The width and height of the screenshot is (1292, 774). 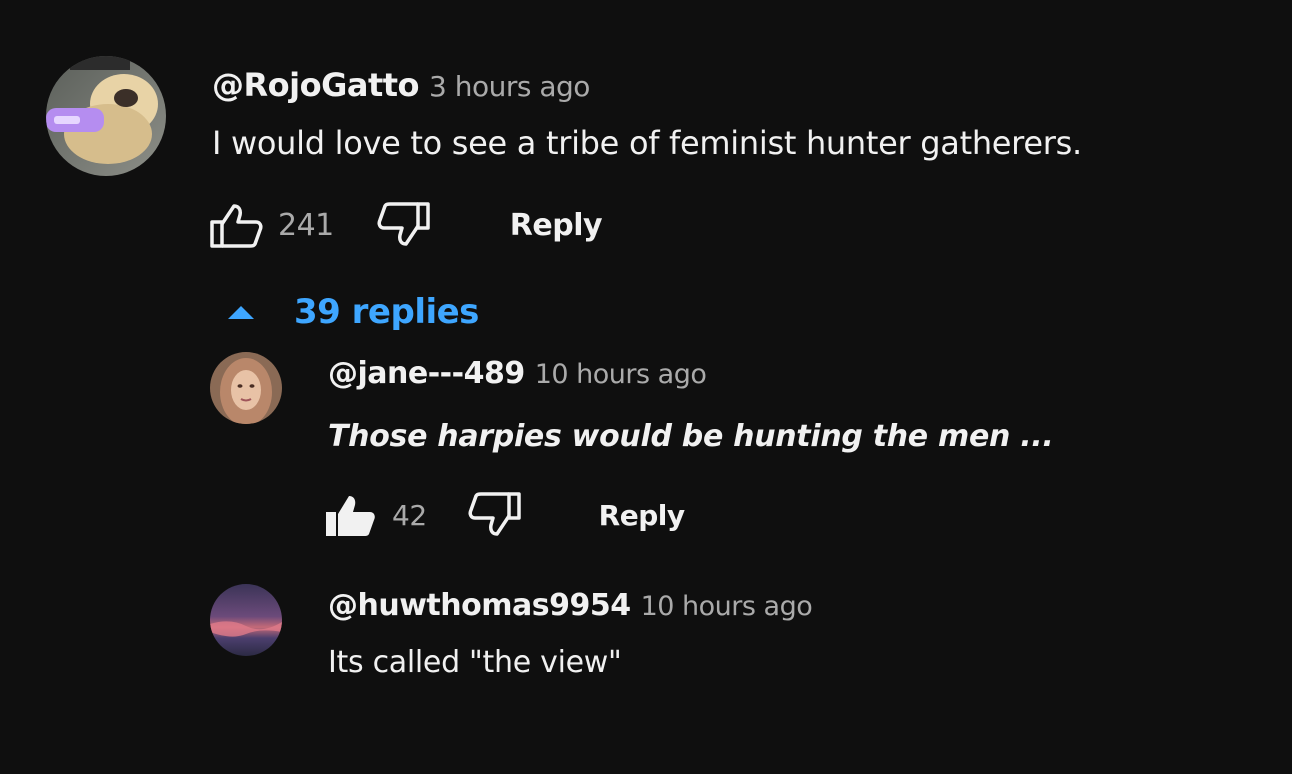 What do you see at coordinates (688, 515) in the screenshot?
I see `comment-actions: 42 Reply` at bounding box center [688, 515].